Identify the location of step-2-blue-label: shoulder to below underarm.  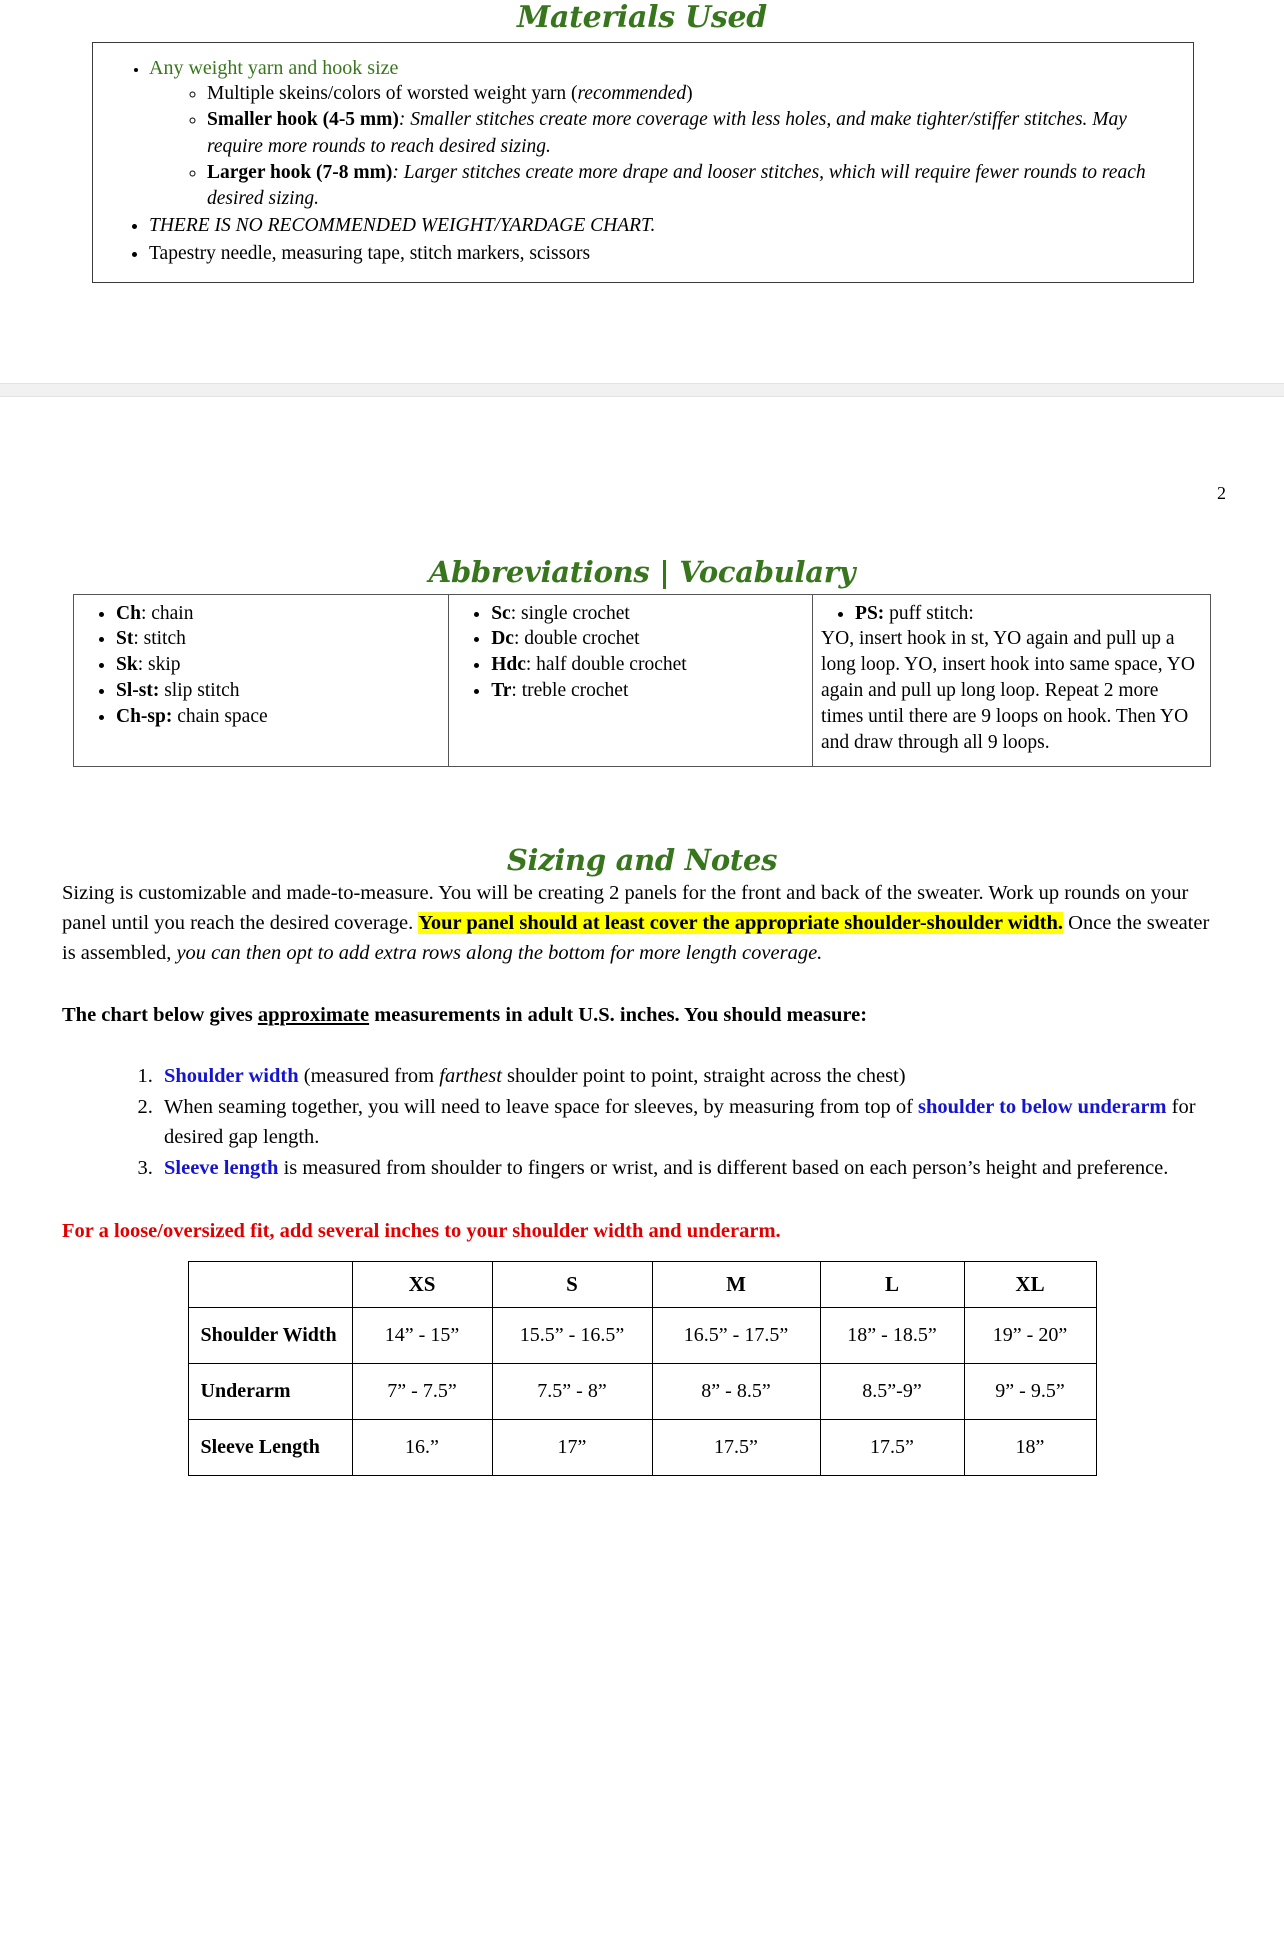
(1042, 1107).